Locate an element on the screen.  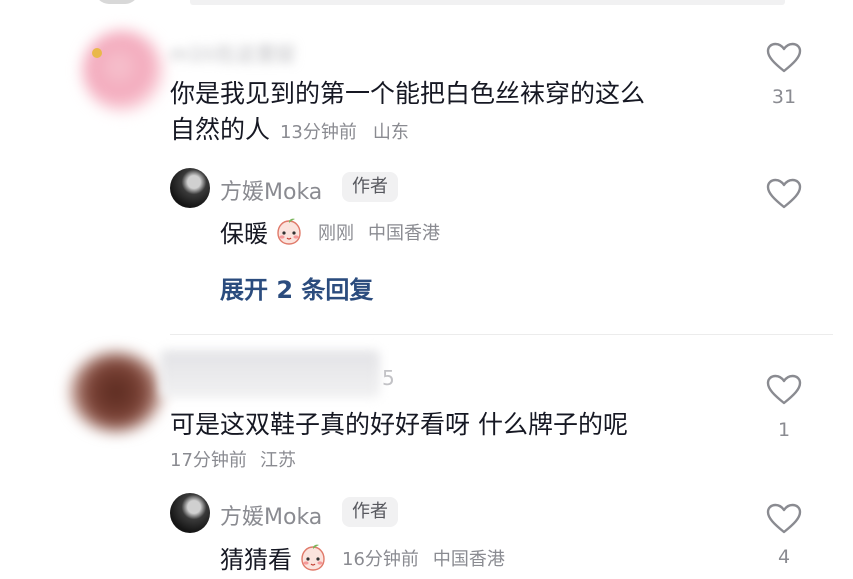
previous-avatar-edge is located at coordinates (117, 2).